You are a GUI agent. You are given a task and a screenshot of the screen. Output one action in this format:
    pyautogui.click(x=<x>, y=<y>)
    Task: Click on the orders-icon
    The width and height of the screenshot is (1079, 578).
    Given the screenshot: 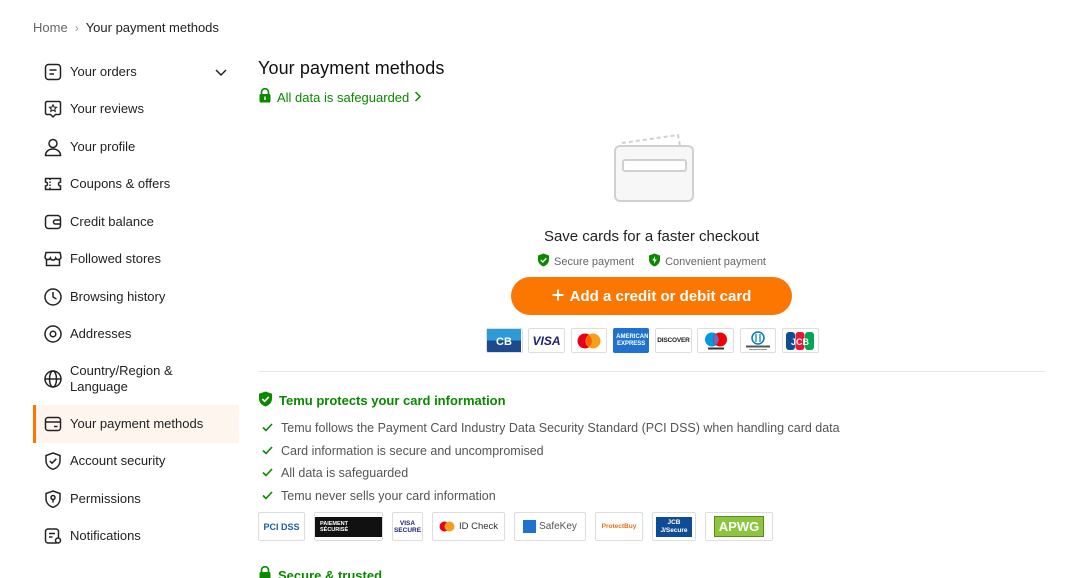 What is the action you would take?
    pyautogui.click(x=53, y=72)
    